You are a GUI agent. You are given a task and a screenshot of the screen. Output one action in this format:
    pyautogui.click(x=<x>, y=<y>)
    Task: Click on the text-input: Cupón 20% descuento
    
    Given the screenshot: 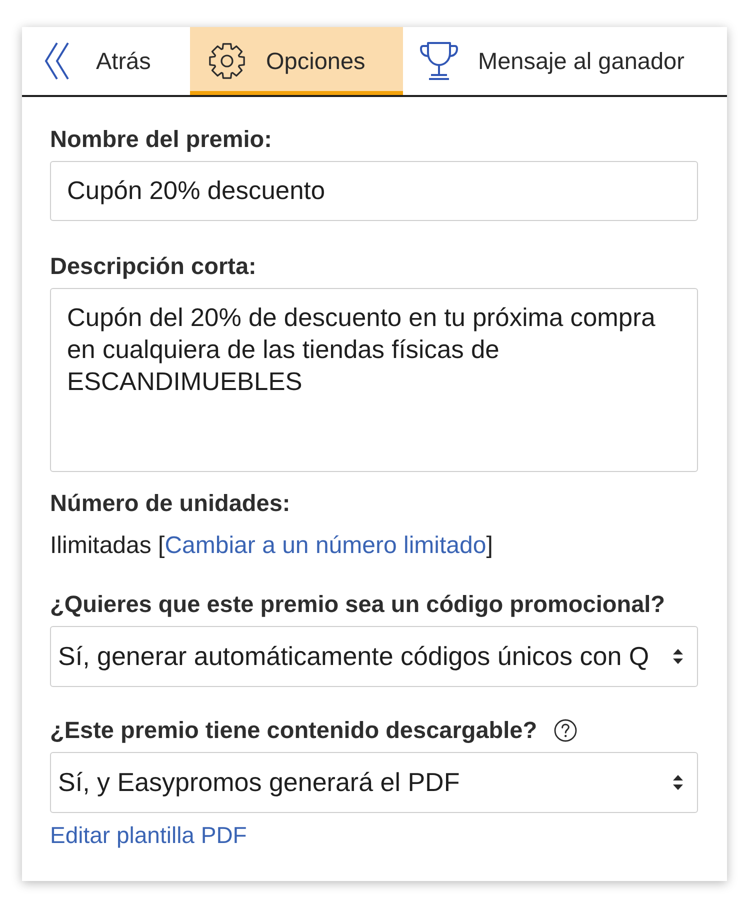 What is the action you would take?
    pyautogui.click(x=374, y=191)
    